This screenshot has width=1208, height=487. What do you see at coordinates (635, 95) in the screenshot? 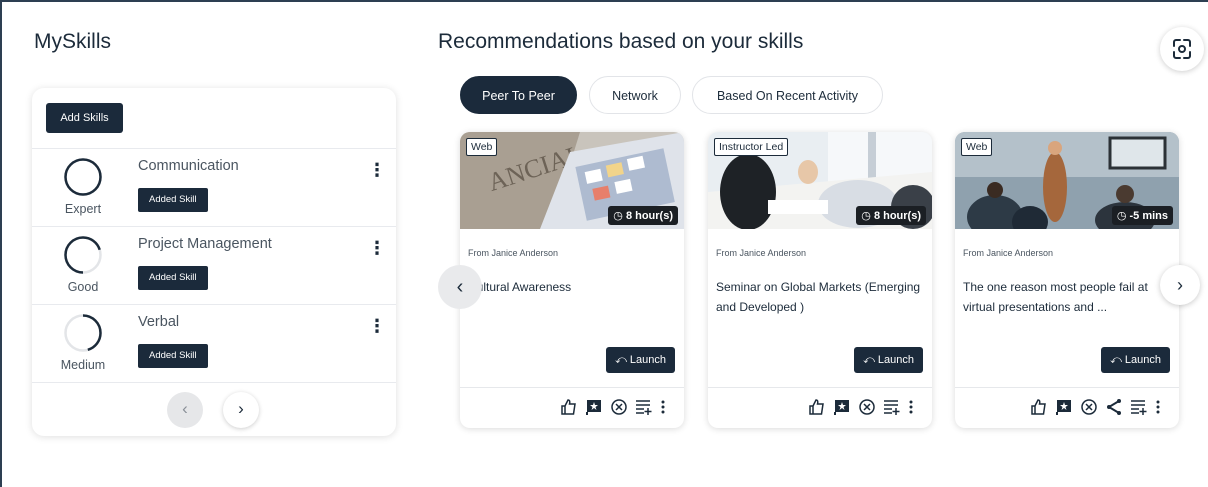
I see `tab-network: Network` at bounding box center [635, 95].